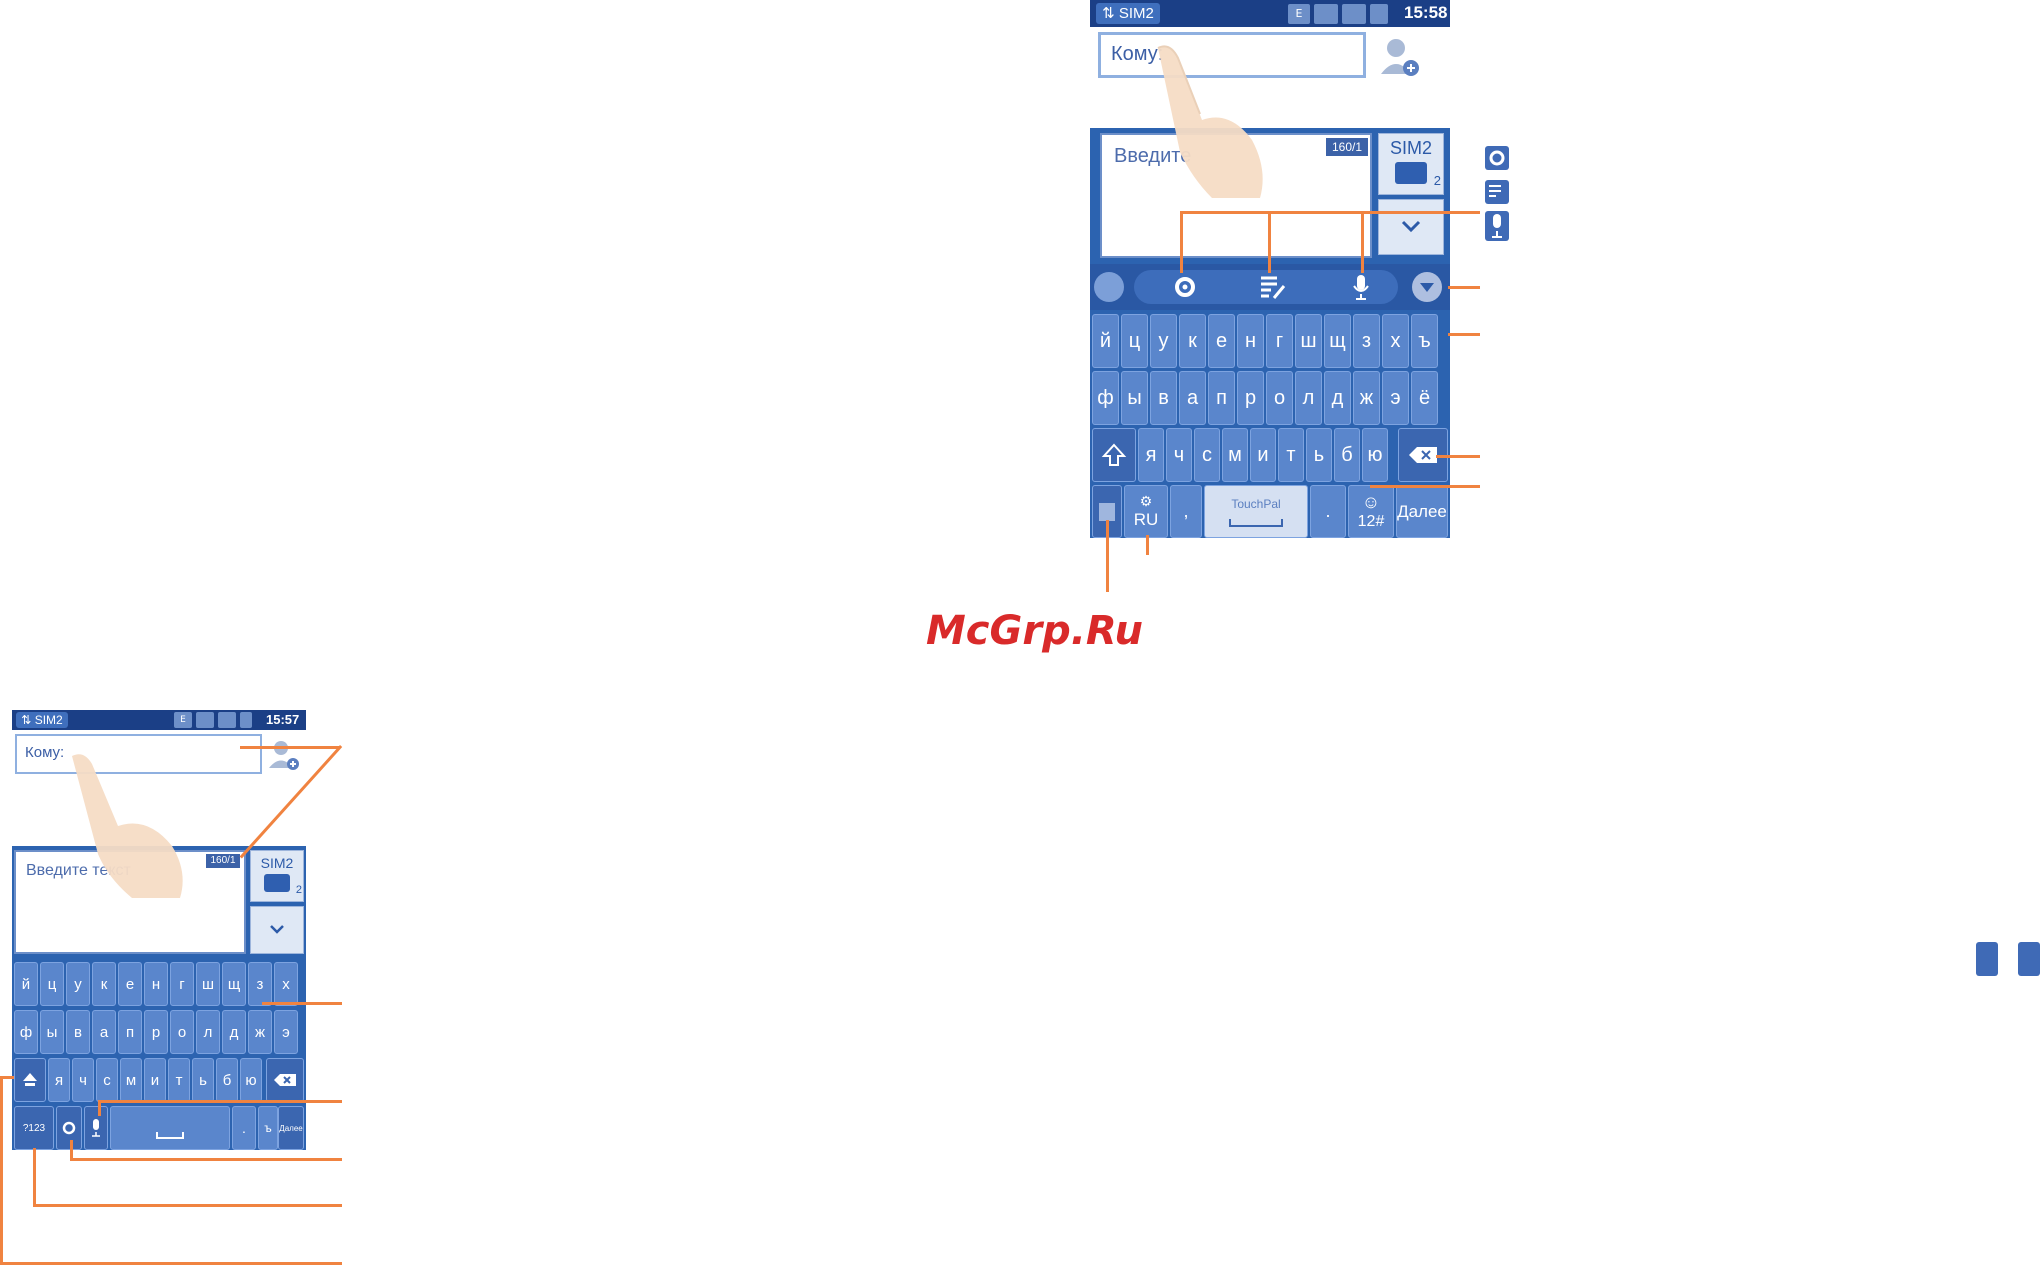  I want to click on collapse-keyboard-icon, so click(1427, 287).